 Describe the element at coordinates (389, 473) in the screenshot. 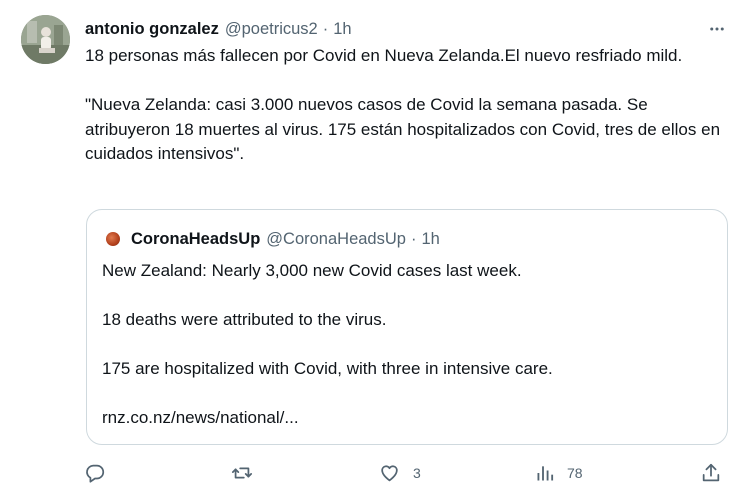

I see `heart-icon` at that location.